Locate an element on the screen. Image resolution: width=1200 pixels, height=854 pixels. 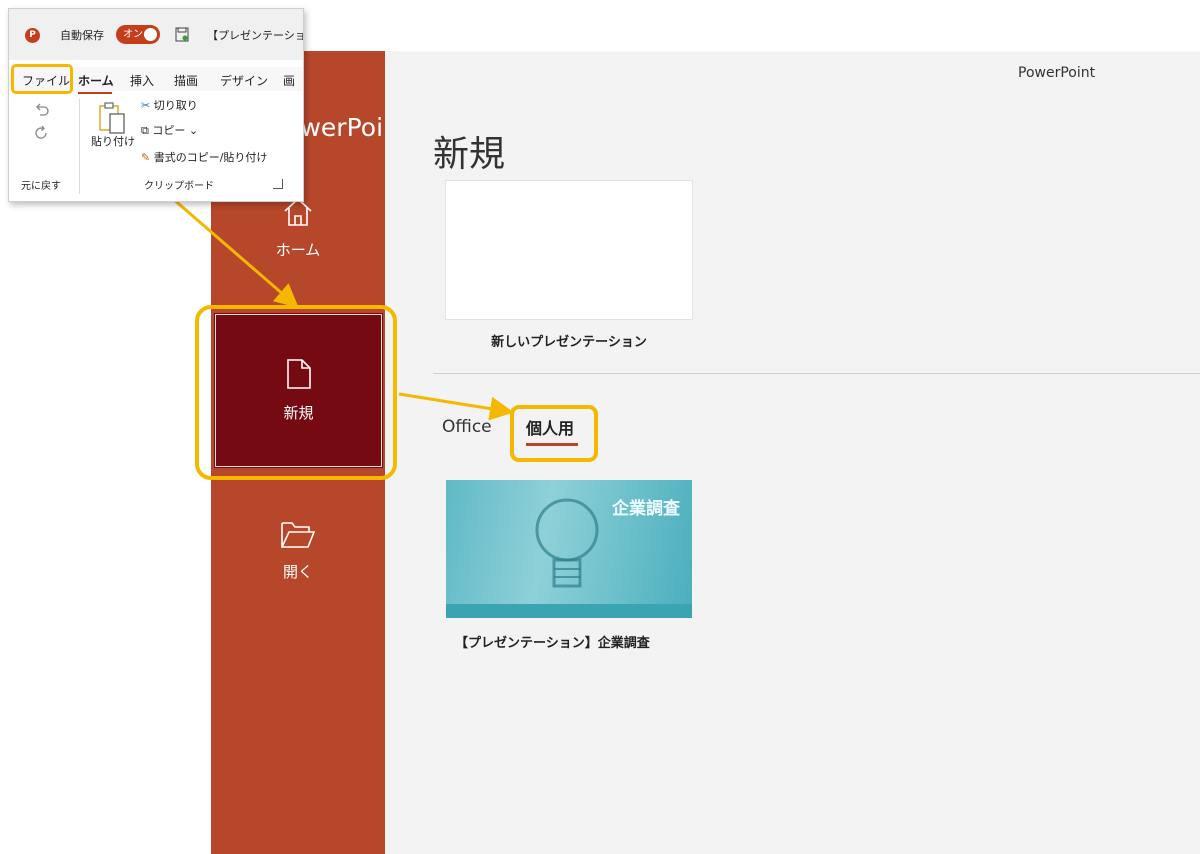
sidebar-item-open: 開く is located at coordinates (298, 563).